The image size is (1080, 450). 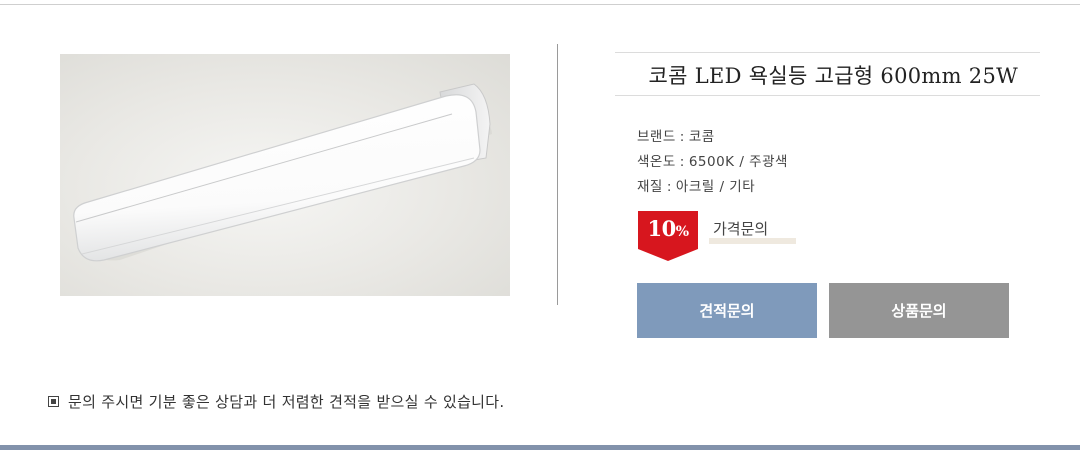 I want to click on bottom-bar, so click(x=540, y=447).